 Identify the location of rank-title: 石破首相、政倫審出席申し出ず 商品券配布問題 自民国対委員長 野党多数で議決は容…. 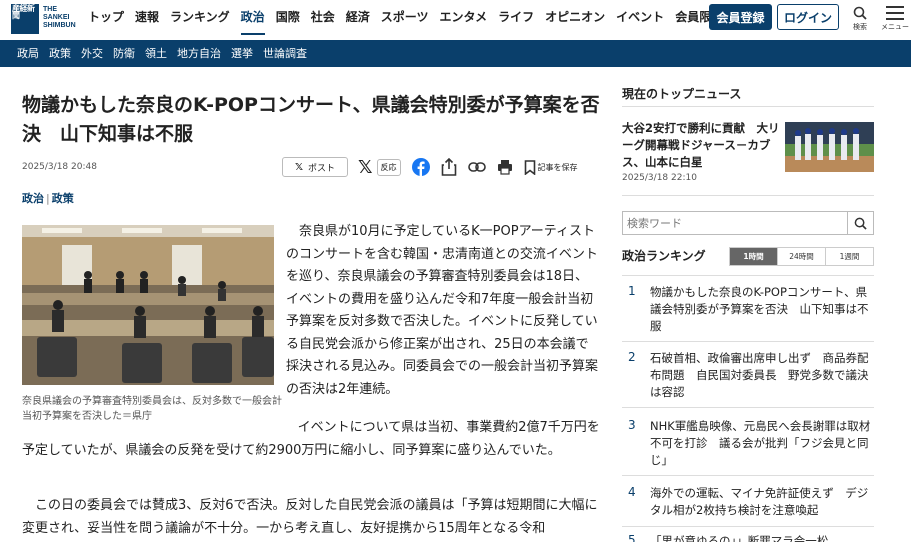
(759, 375).